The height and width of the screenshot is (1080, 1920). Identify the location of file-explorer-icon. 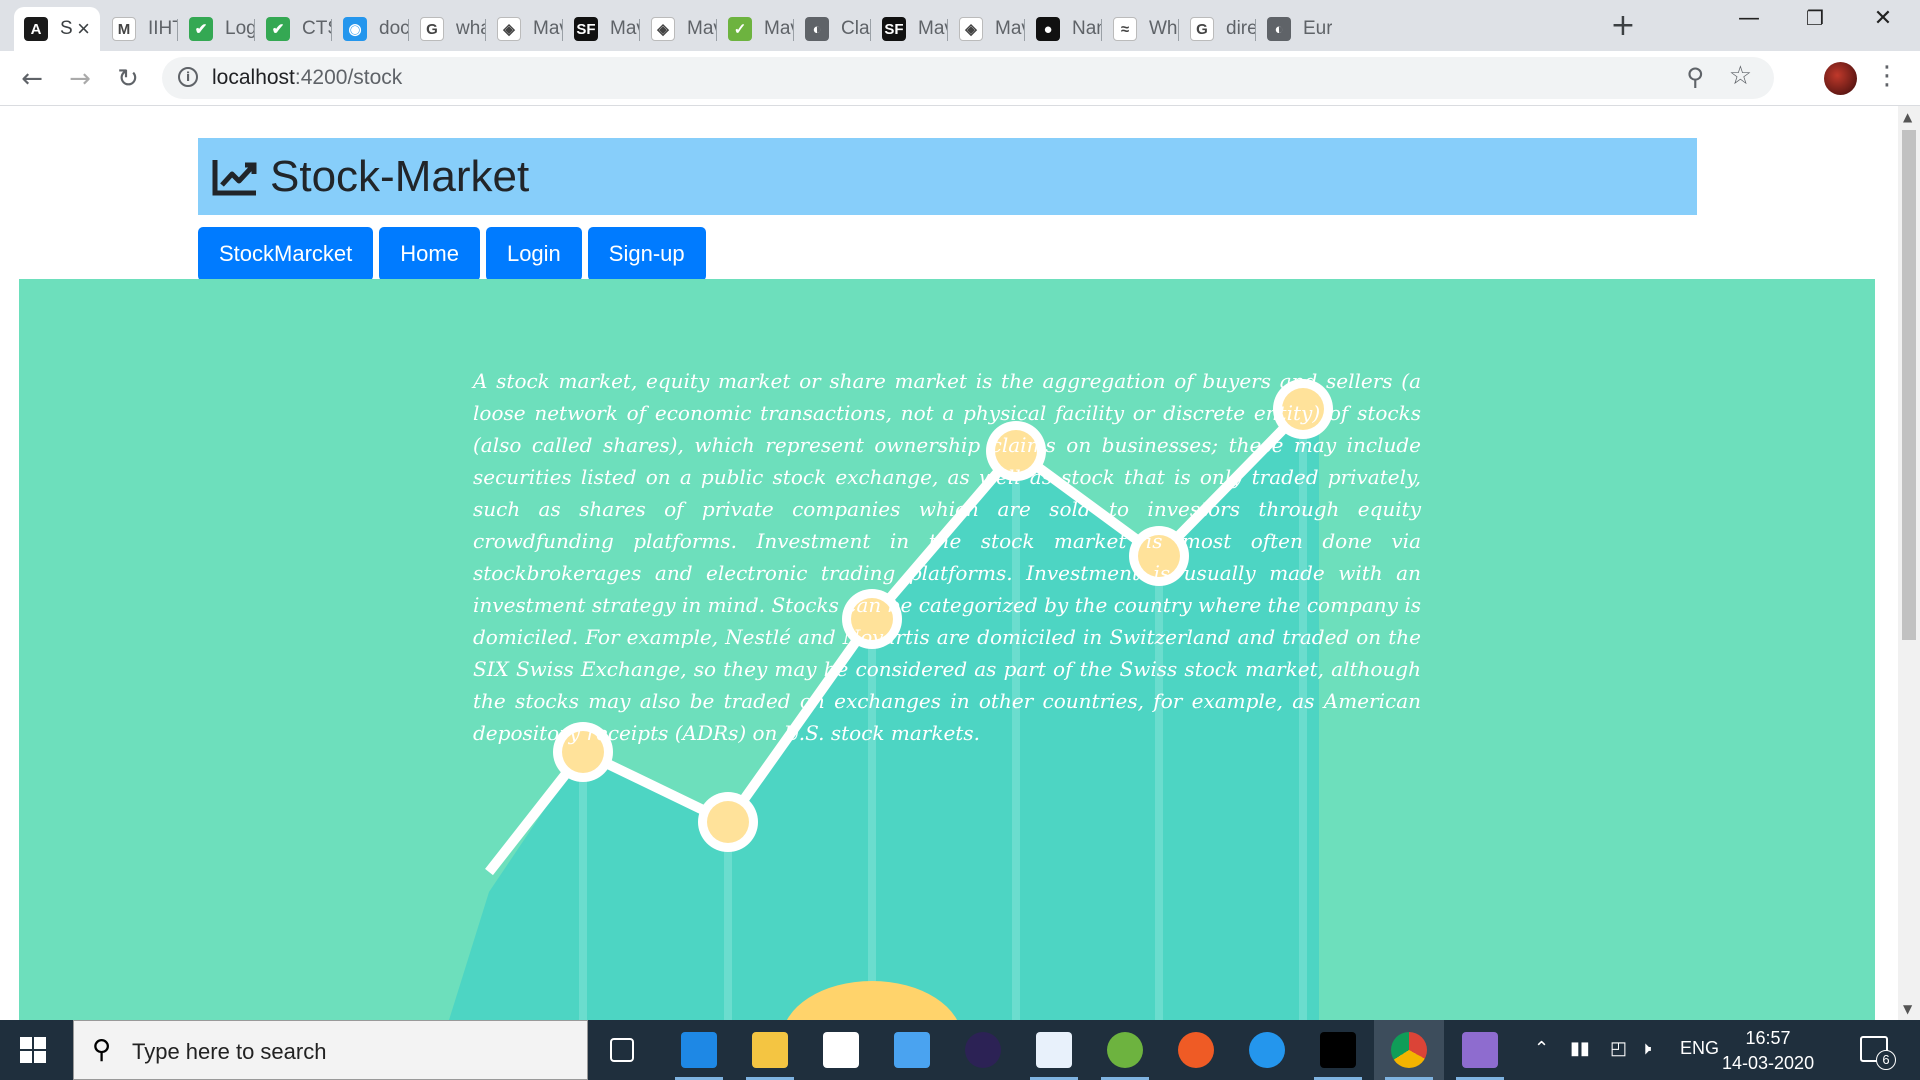
(770, 1050).